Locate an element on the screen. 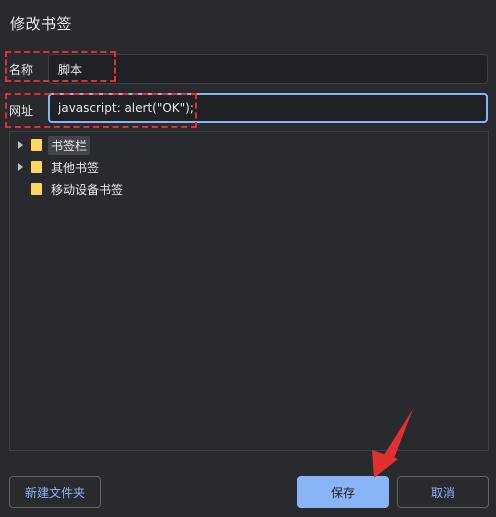 This screenshot has width=496, height=517. new-folder-button: 新建文件夹 is located at coordinates (55, 492).